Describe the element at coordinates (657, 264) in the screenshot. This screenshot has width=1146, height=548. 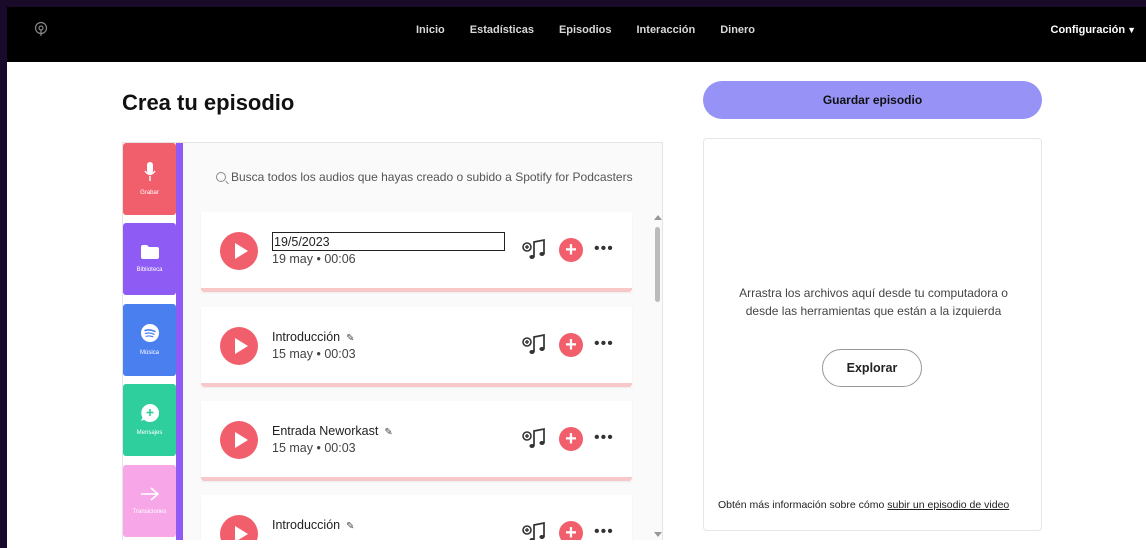
I see `scroll-thumb` at that location.